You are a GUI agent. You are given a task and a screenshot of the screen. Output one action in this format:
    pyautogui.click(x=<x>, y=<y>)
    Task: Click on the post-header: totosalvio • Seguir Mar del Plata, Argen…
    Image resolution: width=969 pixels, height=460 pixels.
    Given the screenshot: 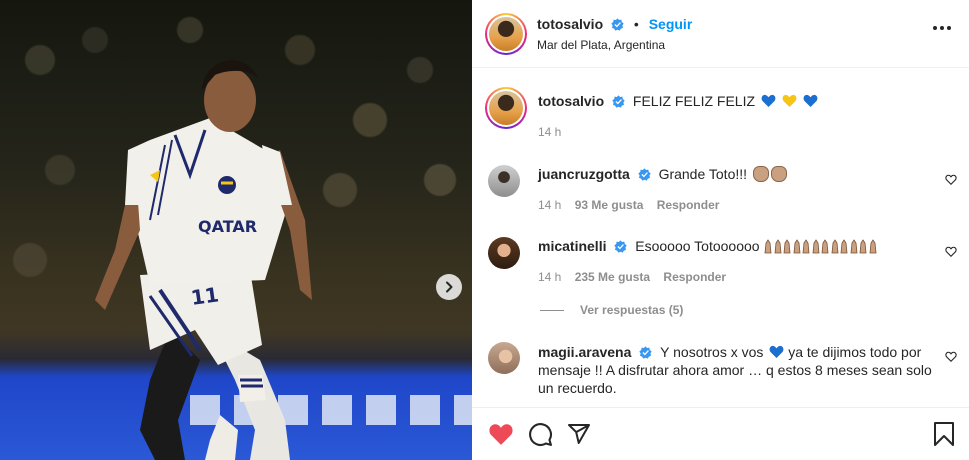 What is the action you would take?
    pyautogui.click(x=720, y=34)
    